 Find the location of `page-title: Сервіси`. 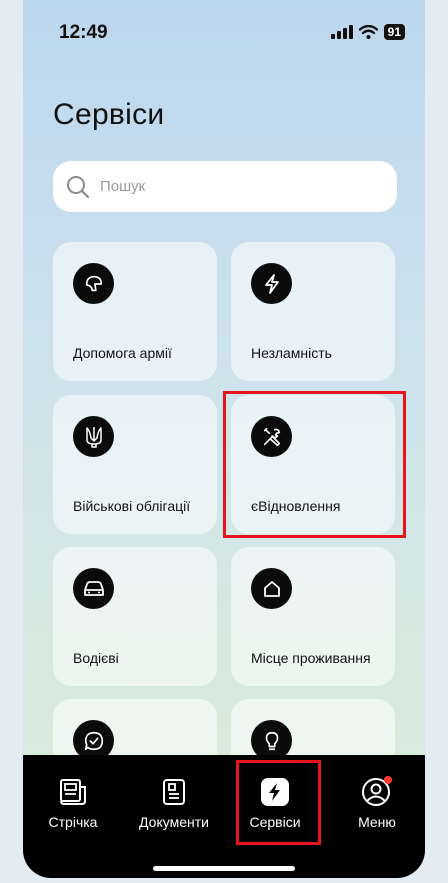

page-title: Сервіси is located at coordinates (109, 114).